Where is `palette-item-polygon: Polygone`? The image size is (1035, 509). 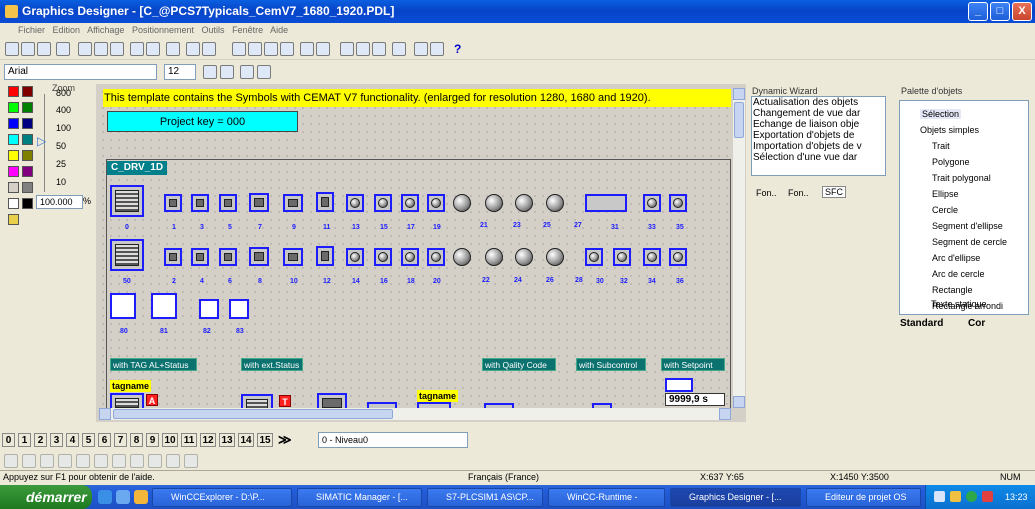 palette-item-polygon: Polygone is located at coordinates (951, 162).